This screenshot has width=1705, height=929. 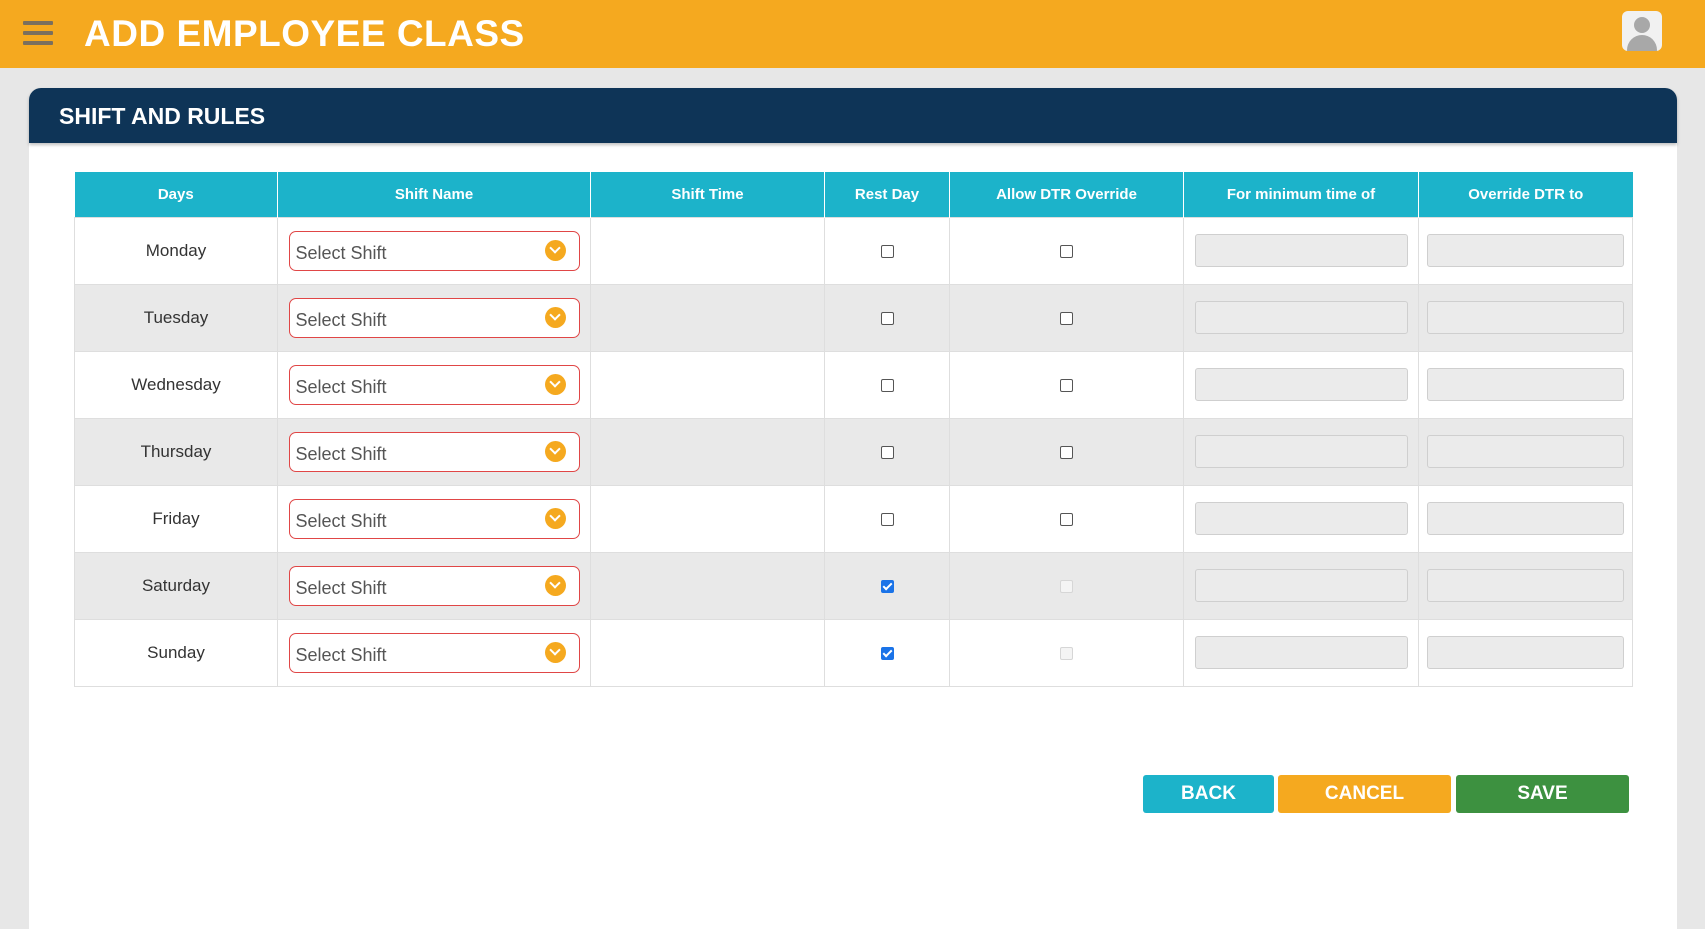 I want to click on cancel-button: CANCEL, so click(x=1364, y=794).